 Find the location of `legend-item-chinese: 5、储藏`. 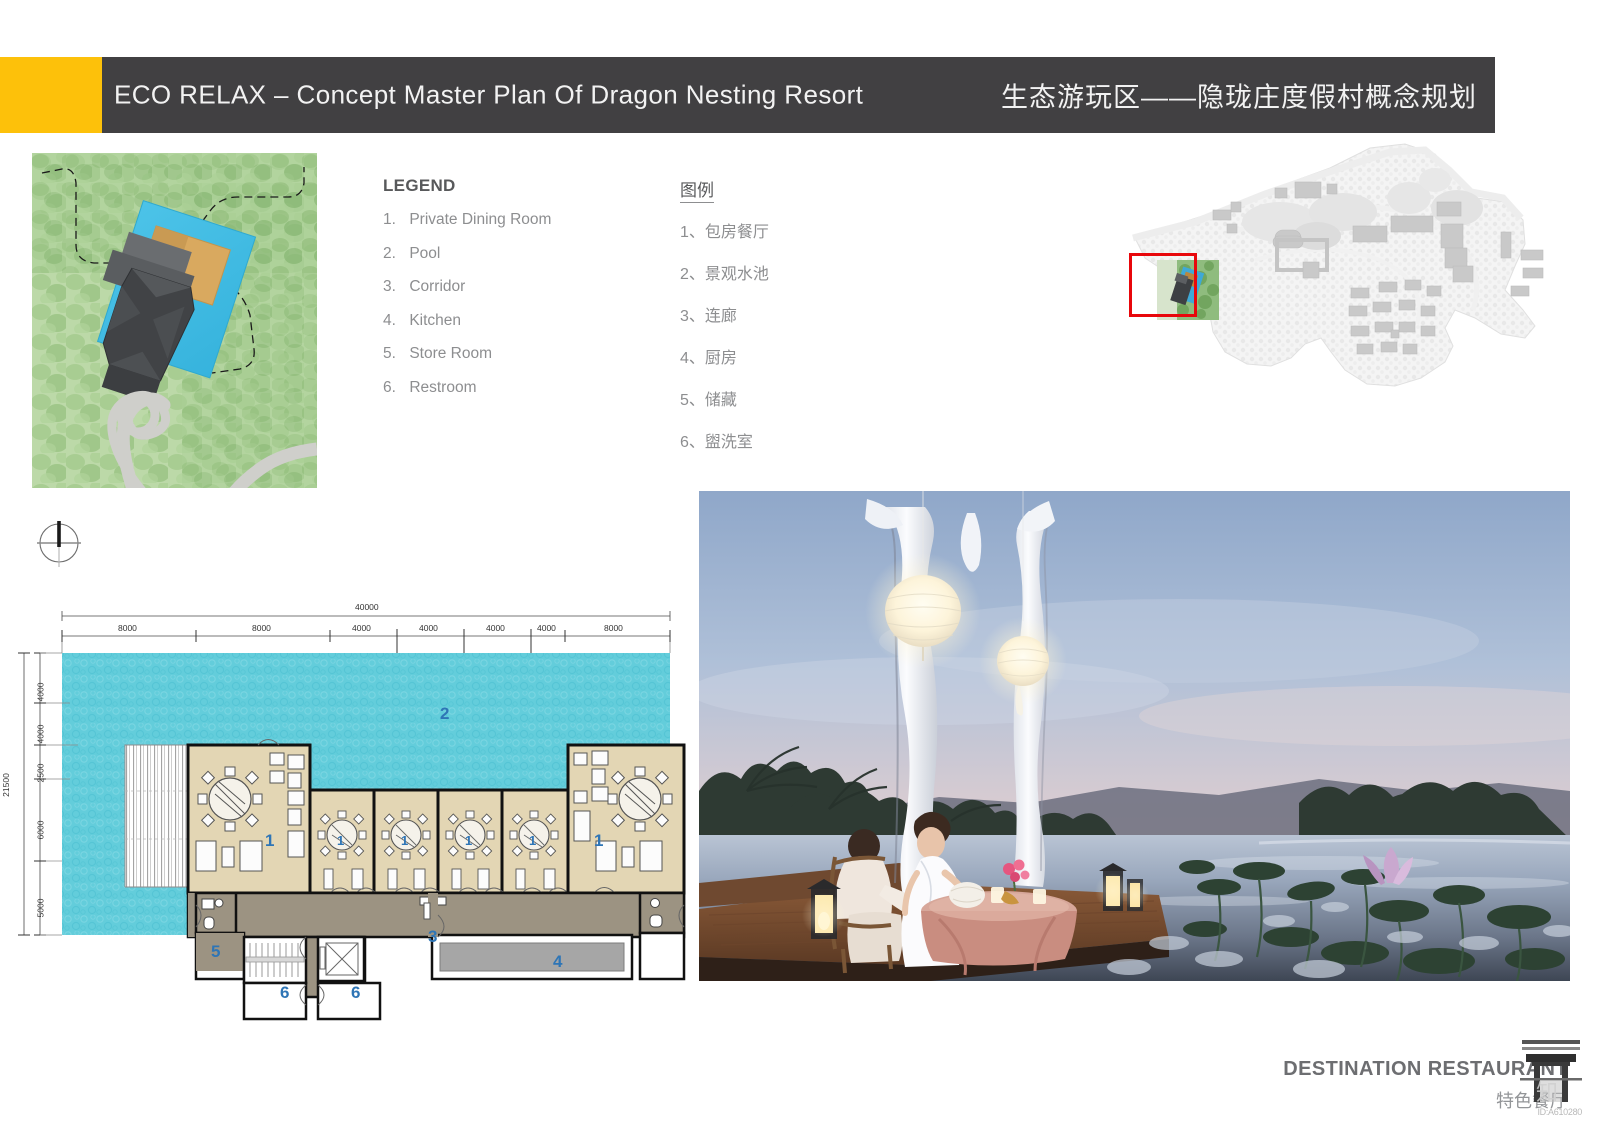

legend-item-chinese: 5、储藏 is located at coordinates (708, 400).